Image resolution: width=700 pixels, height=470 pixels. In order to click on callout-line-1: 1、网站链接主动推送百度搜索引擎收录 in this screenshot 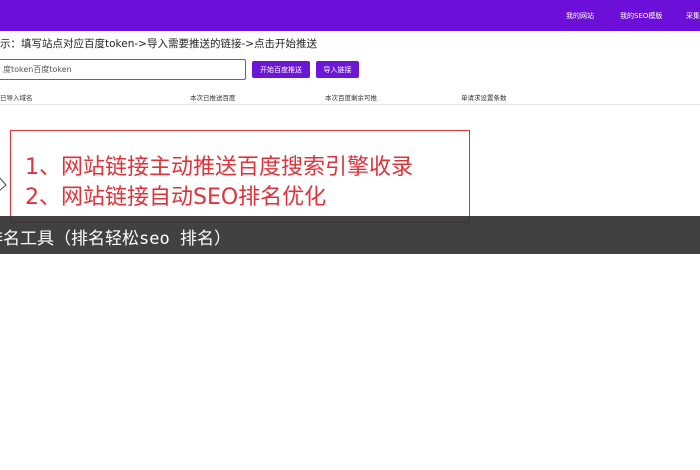, I will do `click(219, 167)`.